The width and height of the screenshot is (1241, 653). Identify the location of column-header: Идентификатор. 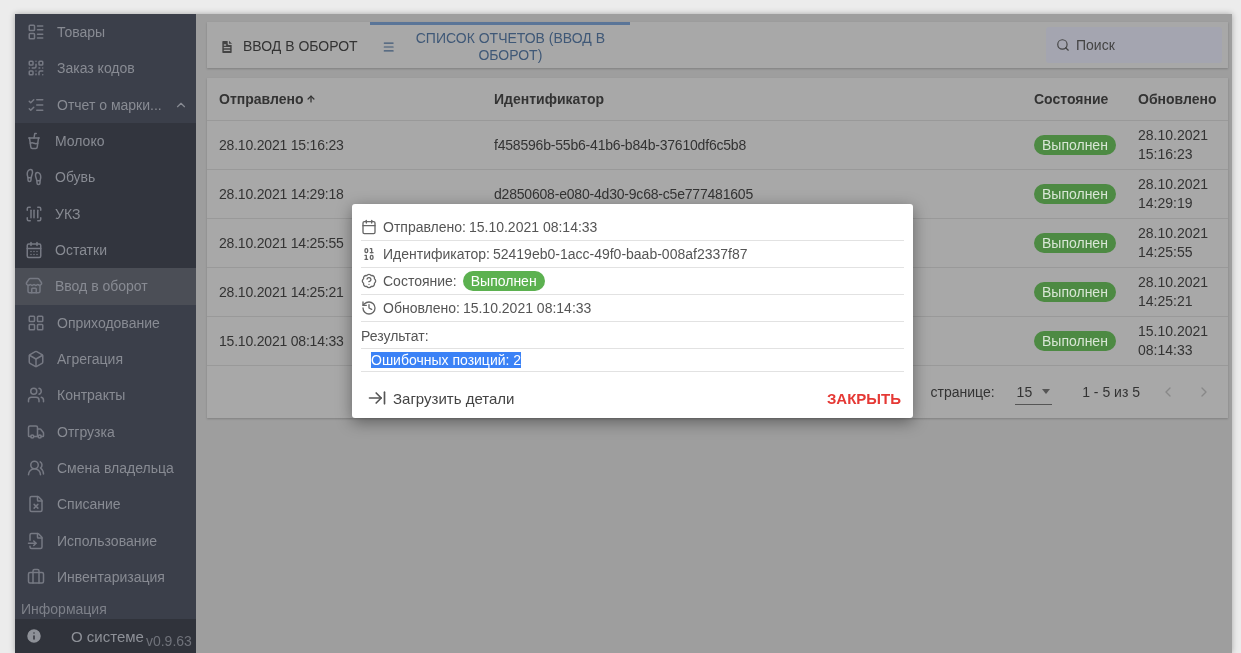
(758, 99).